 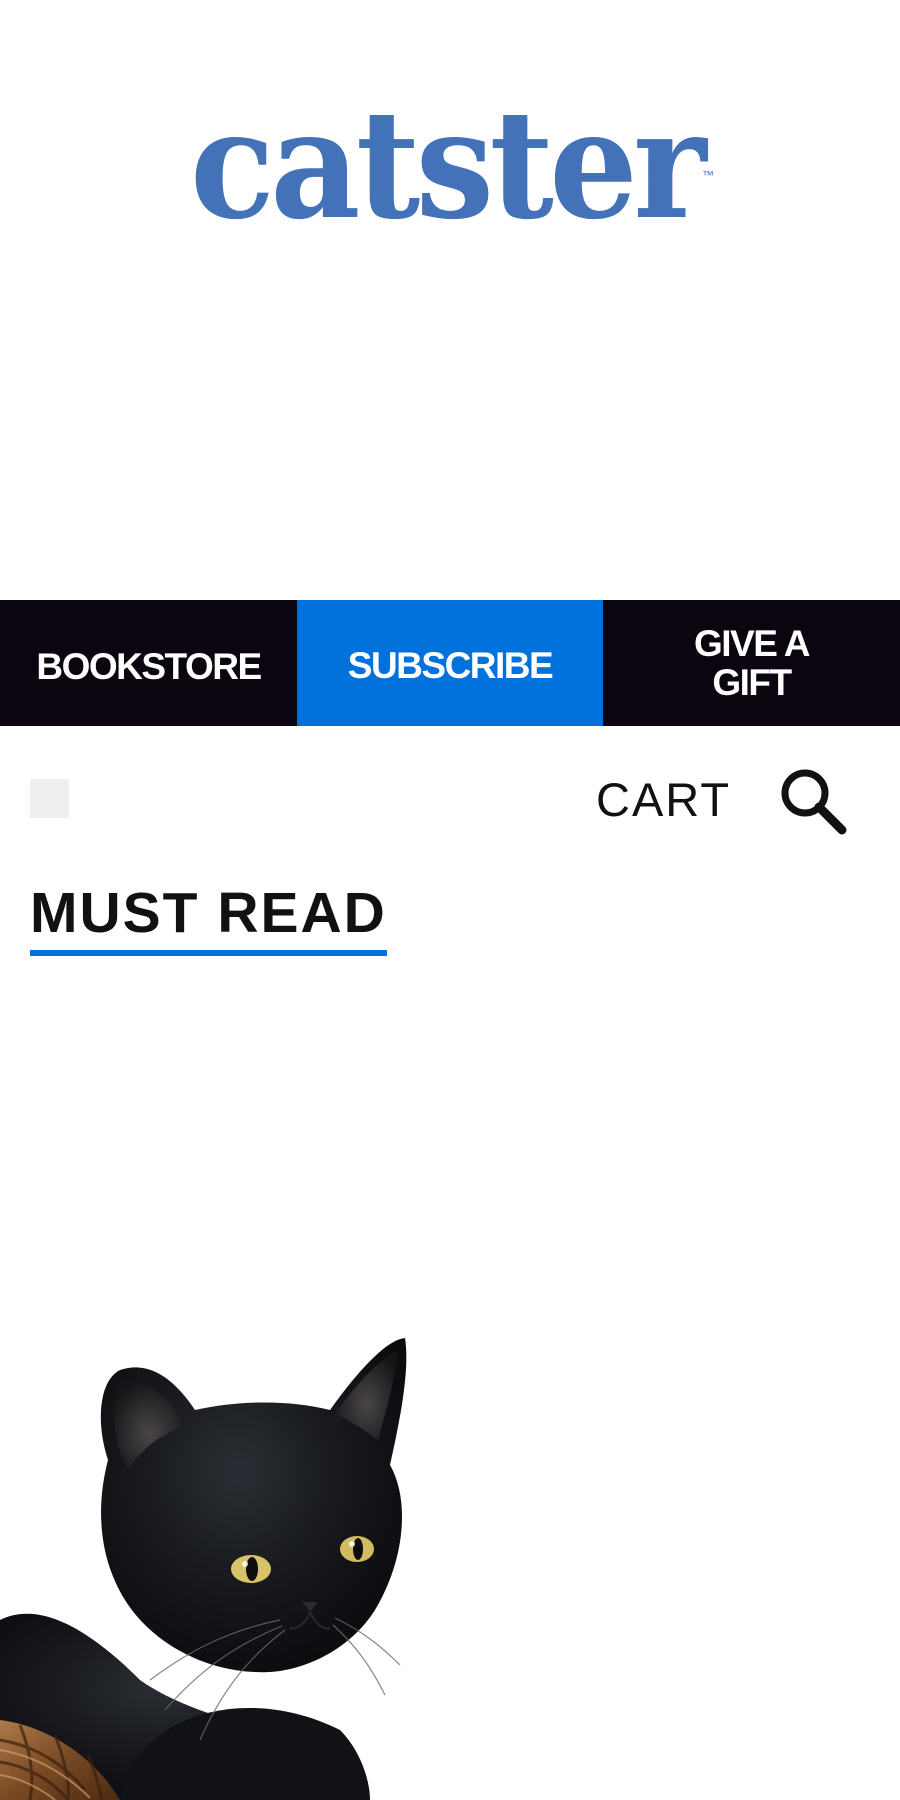 I want to click on bookstore-button: BOOKSTORE, so click(x=148, y=663).